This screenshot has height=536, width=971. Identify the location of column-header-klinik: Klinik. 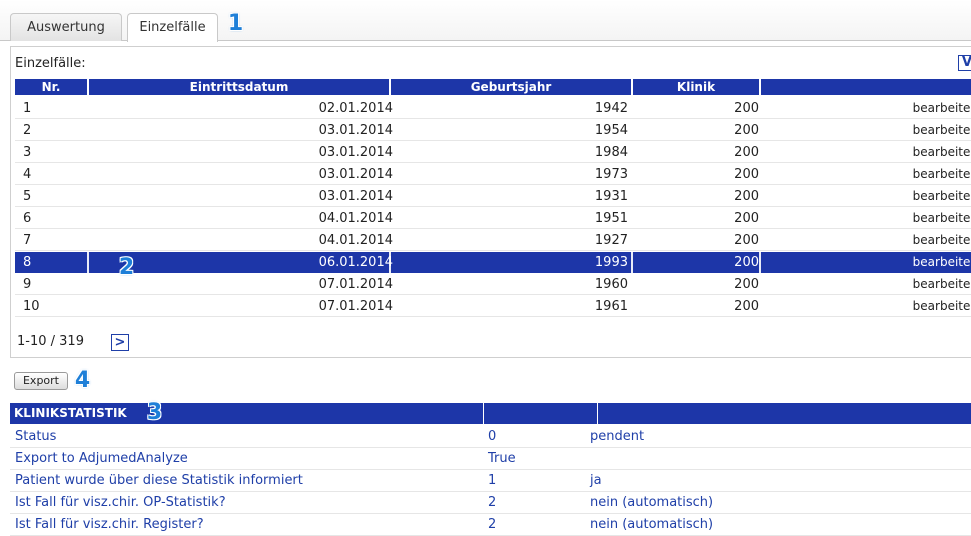
(696, 87).